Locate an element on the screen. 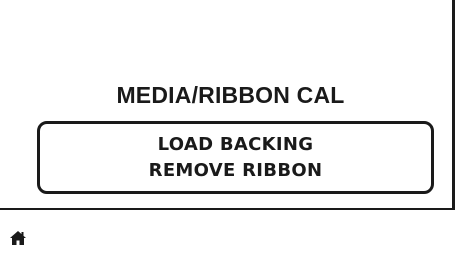 Image resolution: width=461 pixels, height=262 pixels. instruction-line-1: LOAD BACKING is located at coordinates (235, 144).